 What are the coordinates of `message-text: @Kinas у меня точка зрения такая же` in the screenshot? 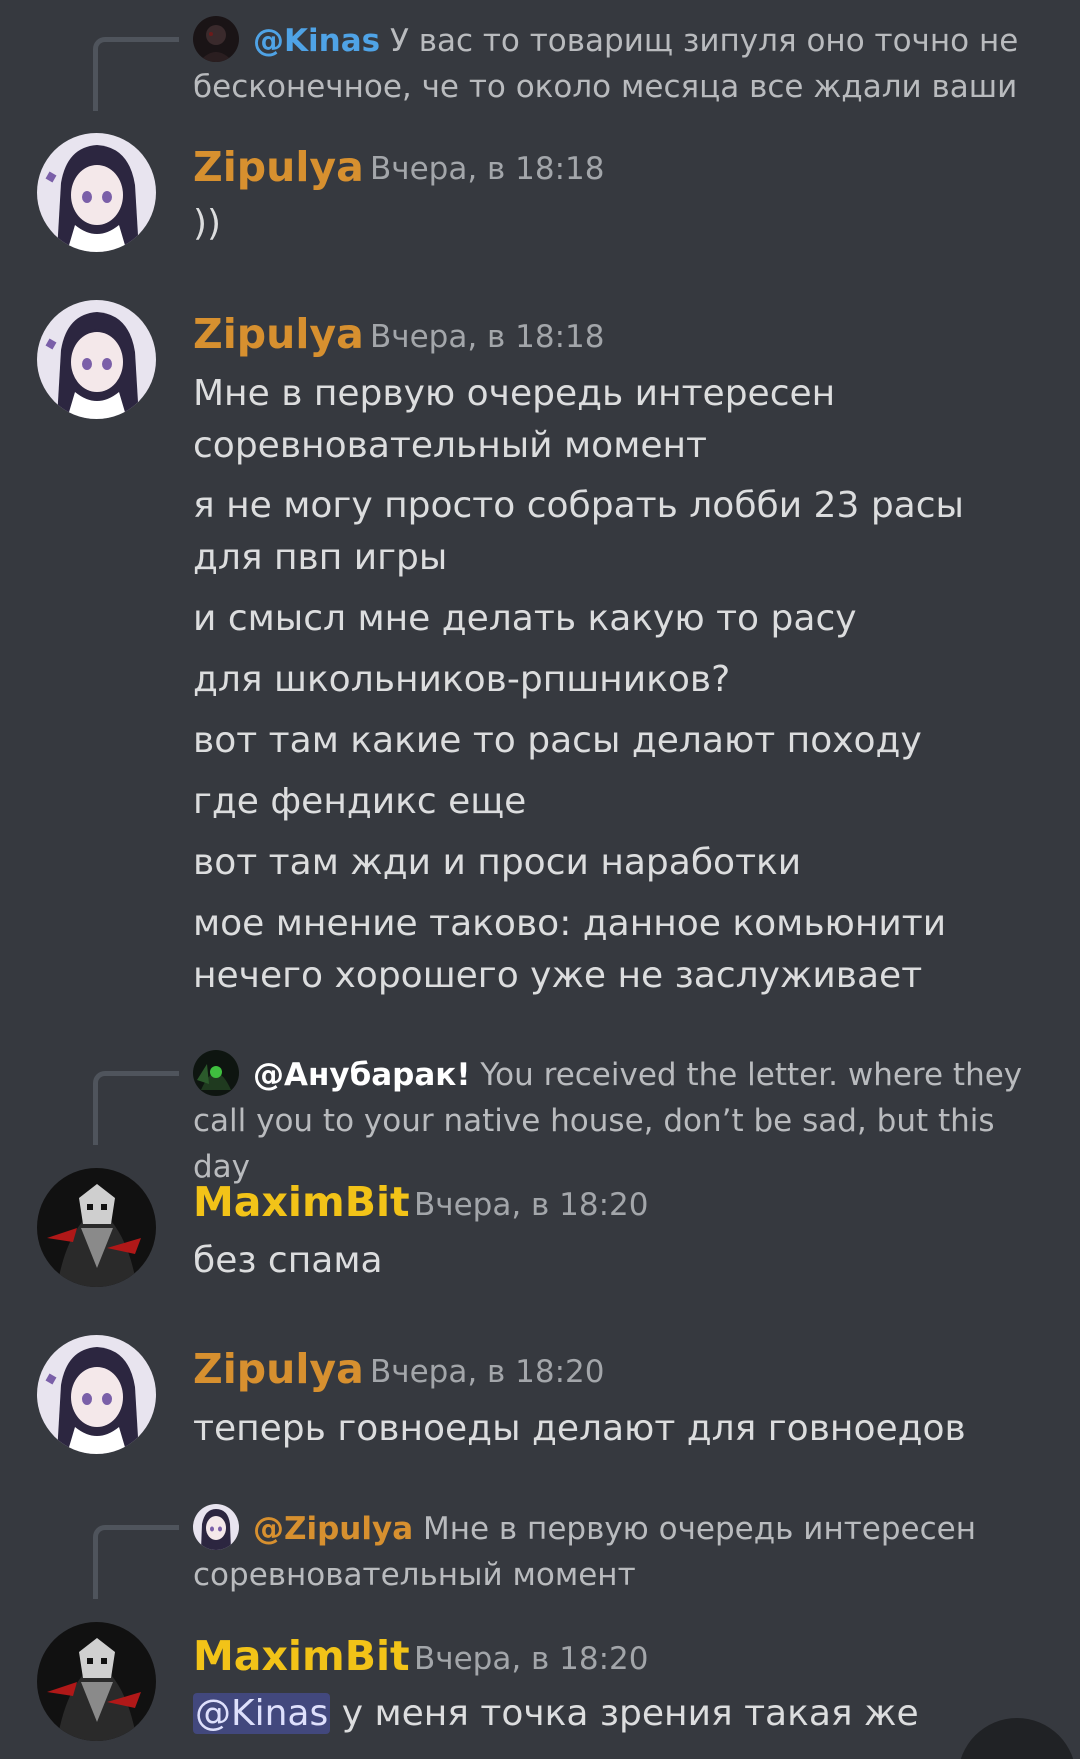 It's located at (556, 1713).